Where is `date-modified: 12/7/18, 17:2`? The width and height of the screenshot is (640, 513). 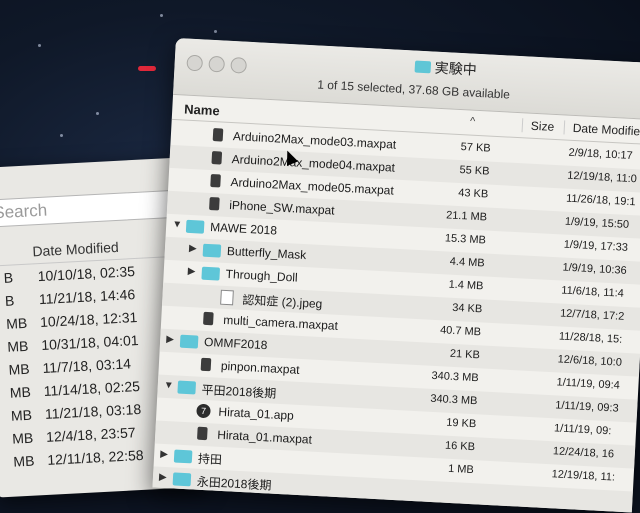
date-modified: 12/7/18, 17:2 is located at coordinates (592, 315).